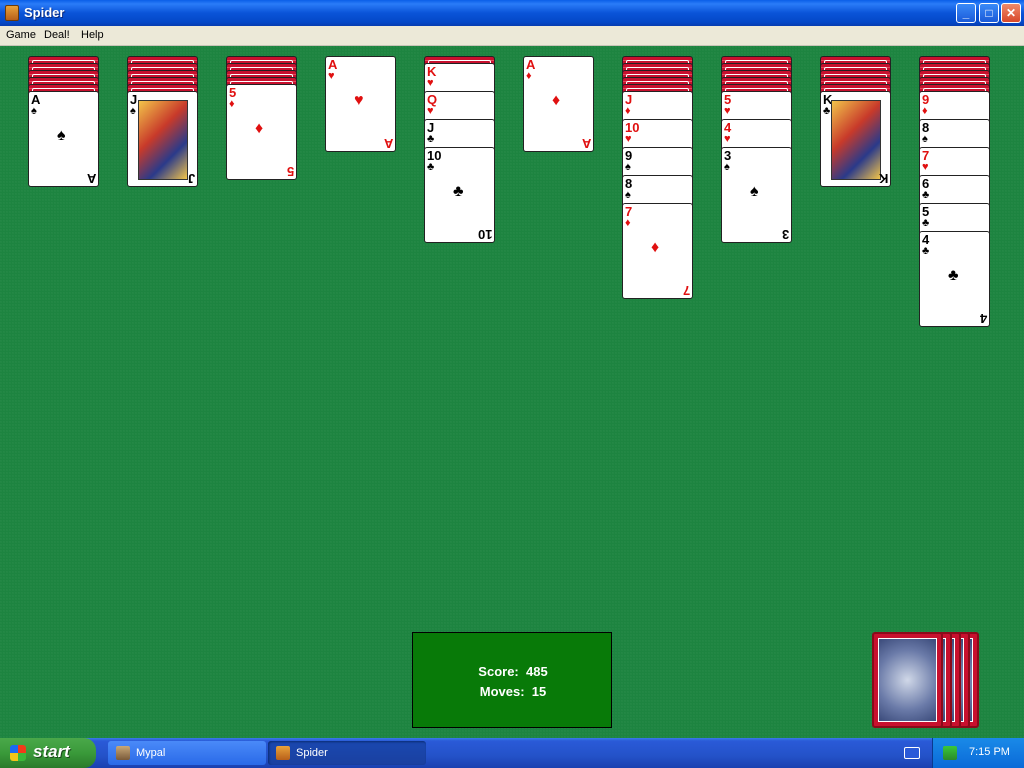 Image resolution: width=1024 pixels, height=768 pixels. I want to click on card: A ♠ ♠ A, so click(63, 139).